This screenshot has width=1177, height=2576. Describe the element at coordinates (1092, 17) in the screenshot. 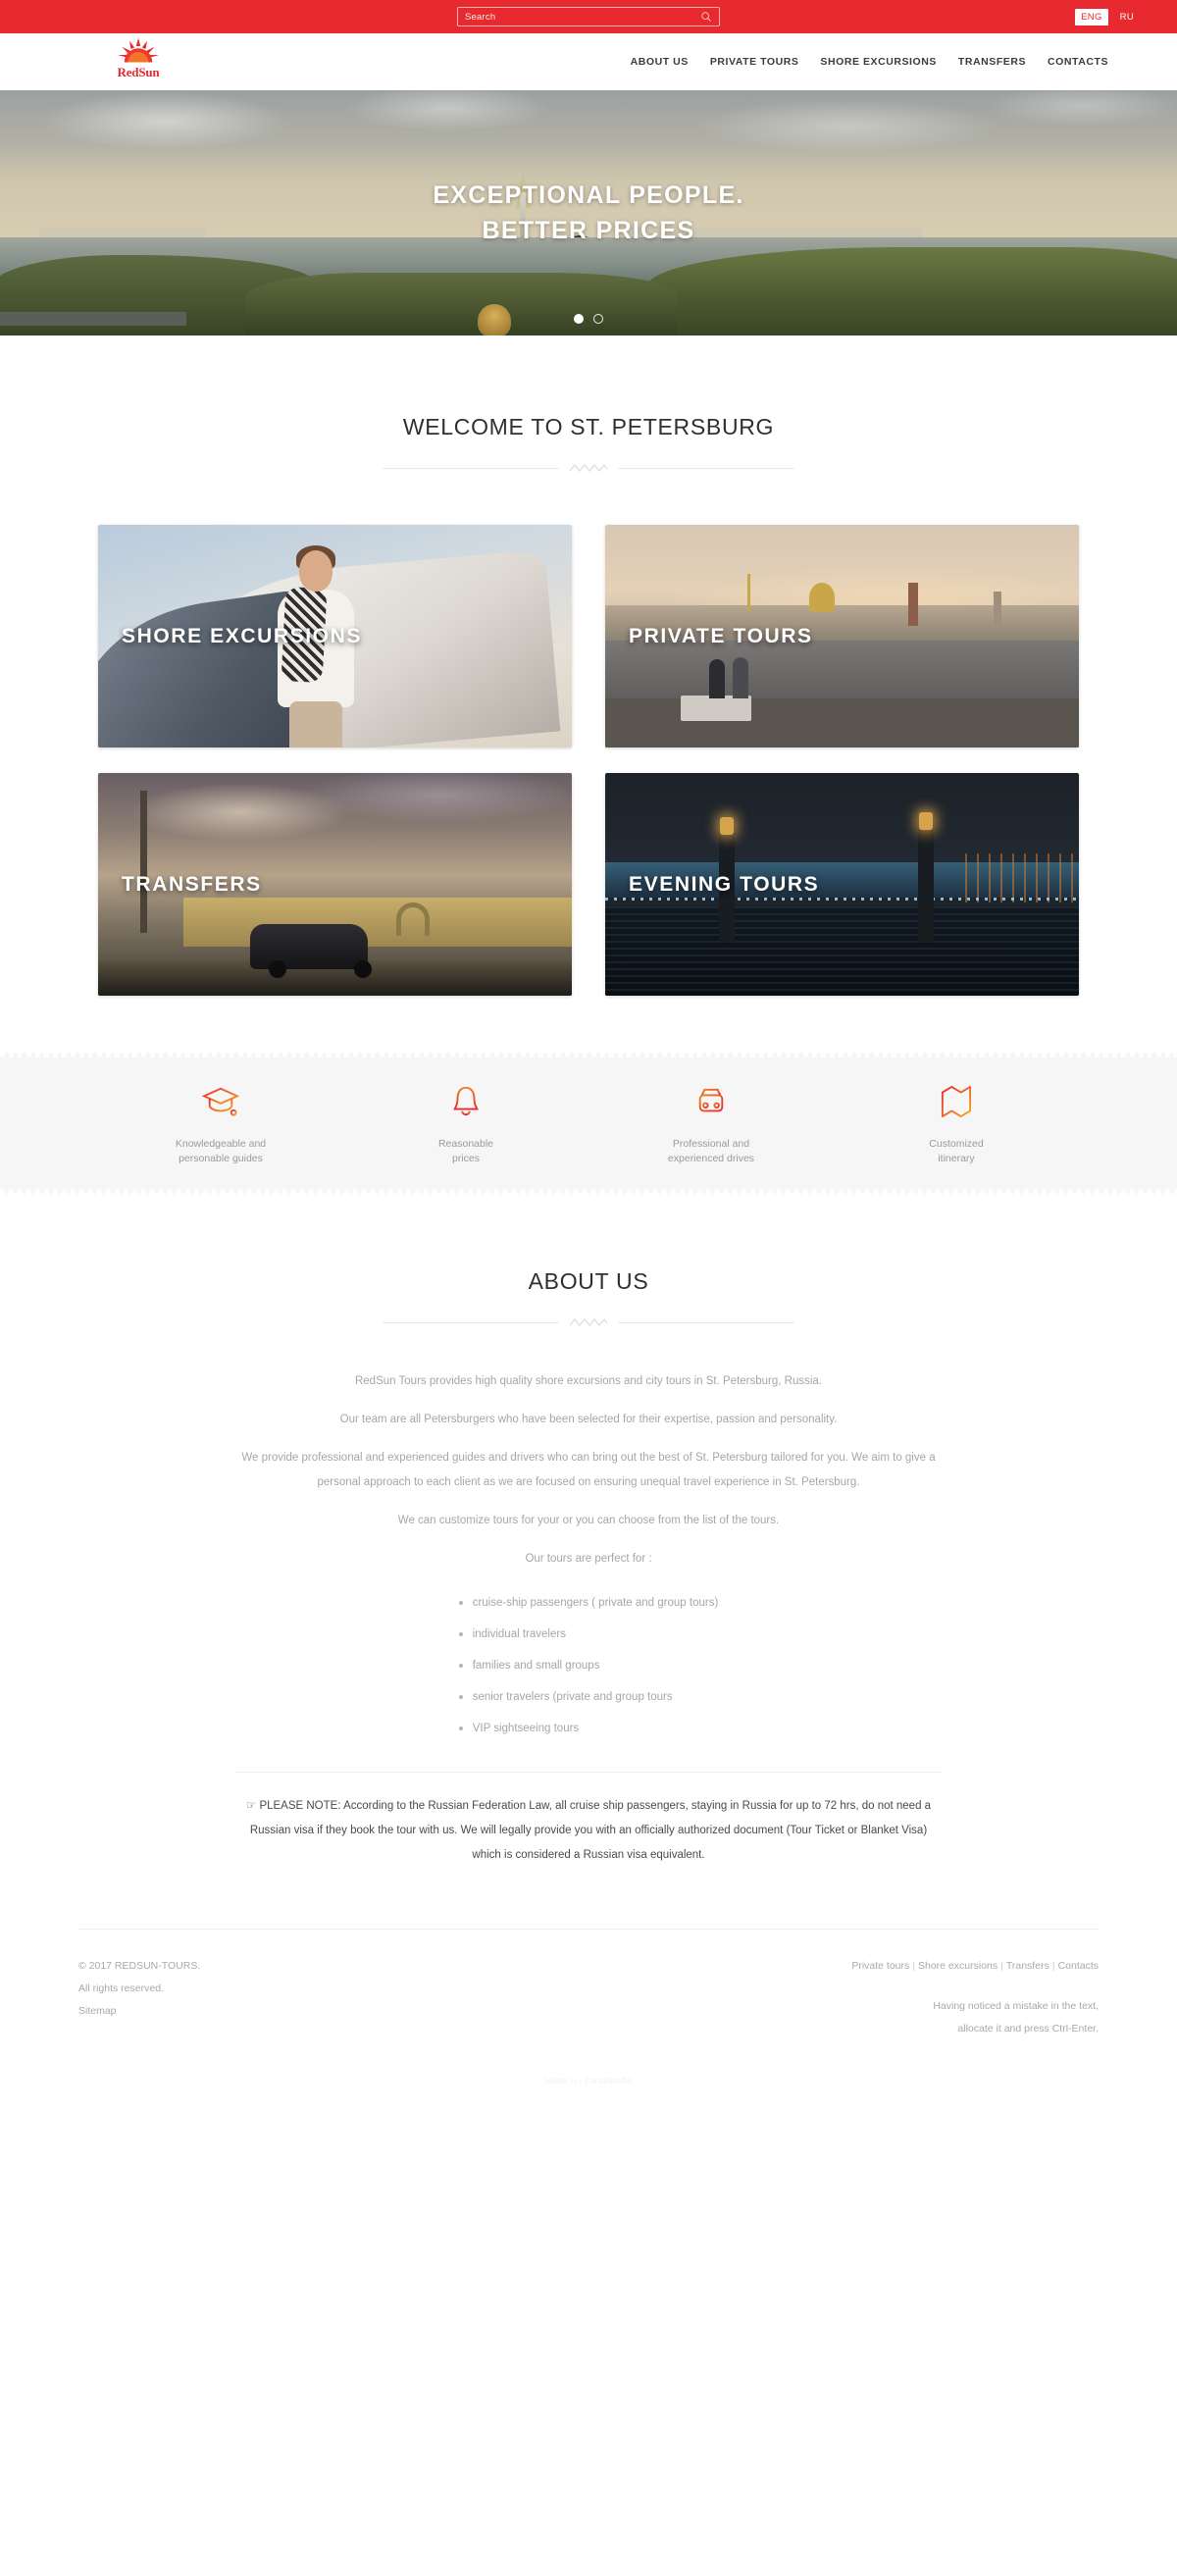

I see `lang-option-eng: ENG` at that location.